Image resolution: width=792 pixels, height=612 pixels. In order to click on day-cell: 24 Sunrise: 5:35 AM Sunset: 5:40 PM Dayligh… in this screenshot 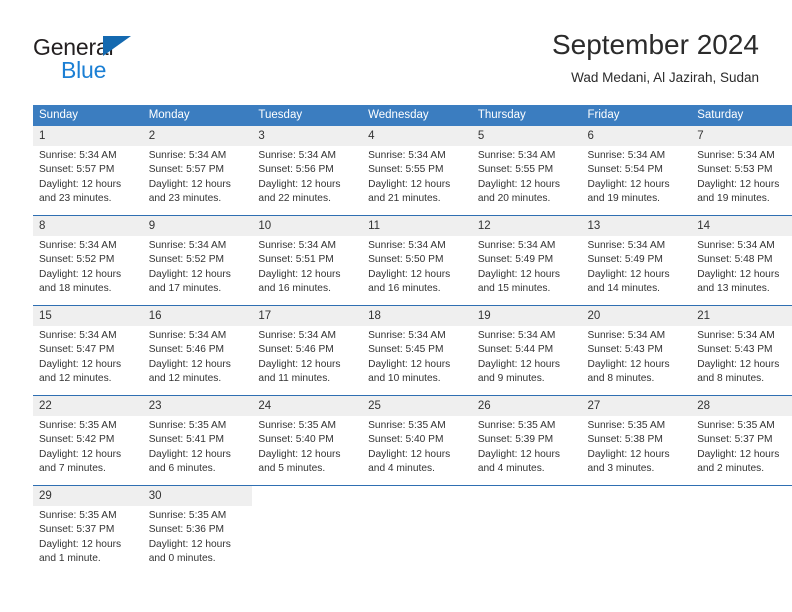, I will do `click(307, 440)`.